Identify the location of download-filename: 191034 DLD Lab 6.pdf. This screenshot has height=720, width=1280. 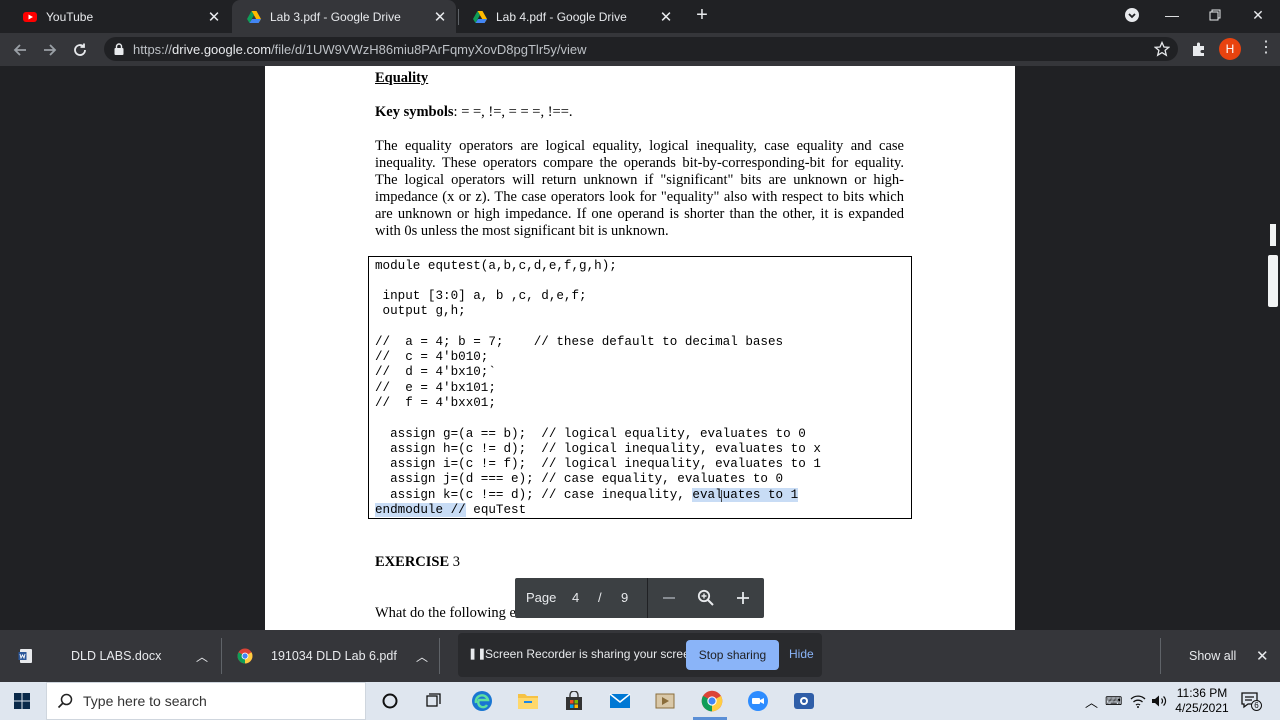
(334, 656).